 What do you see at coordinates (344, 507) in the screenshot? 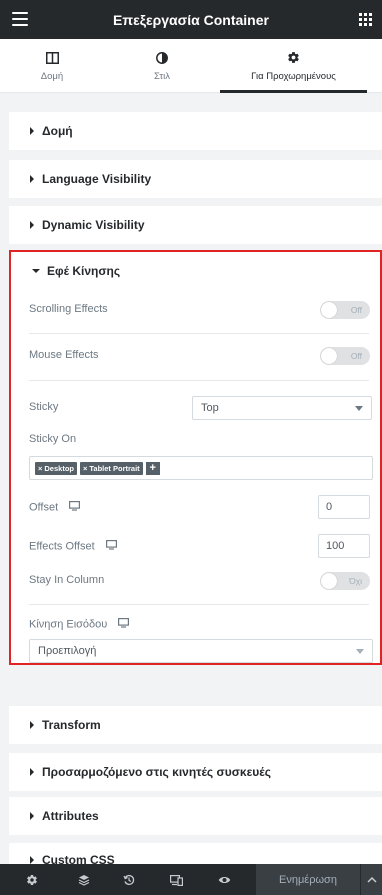
I see `offset-input: 0` at bounding box center [344, 507].